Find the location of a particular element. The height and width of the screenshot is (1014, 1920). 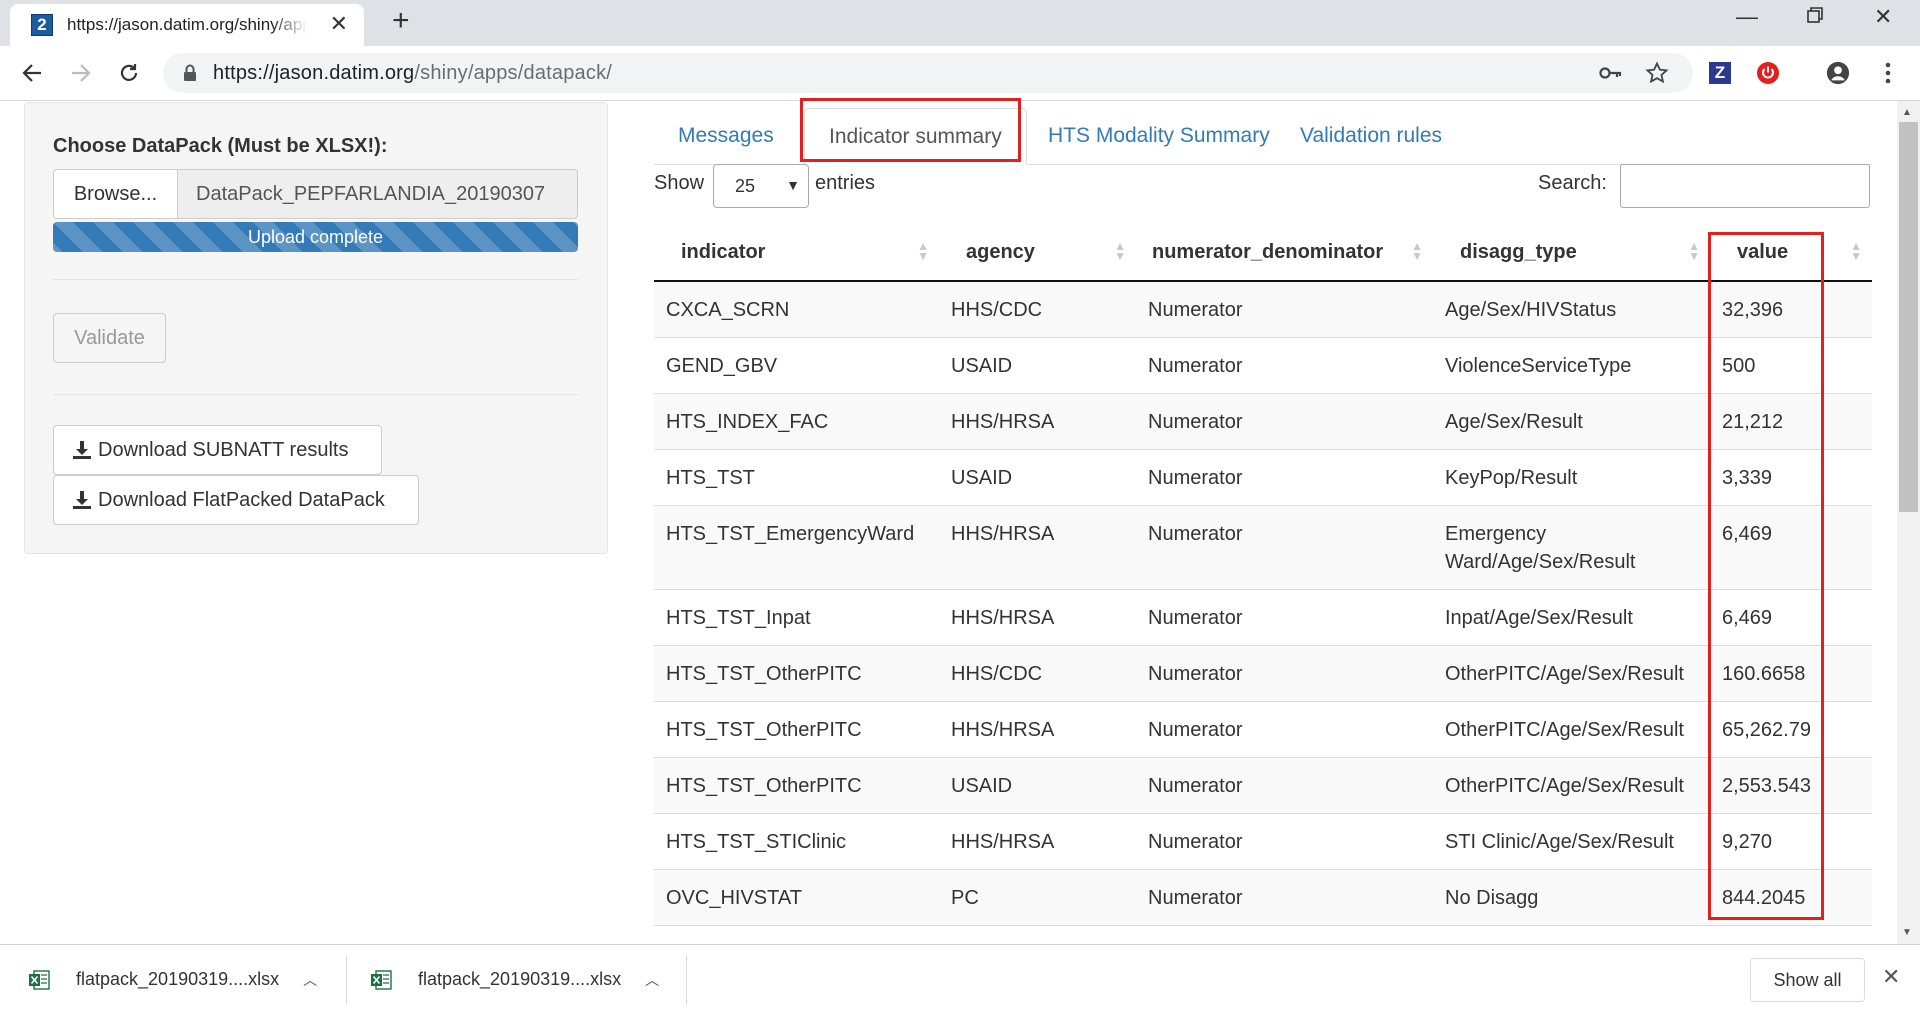

column-header-value: value ▲ ▼ is located at coordinates (1791, 253).